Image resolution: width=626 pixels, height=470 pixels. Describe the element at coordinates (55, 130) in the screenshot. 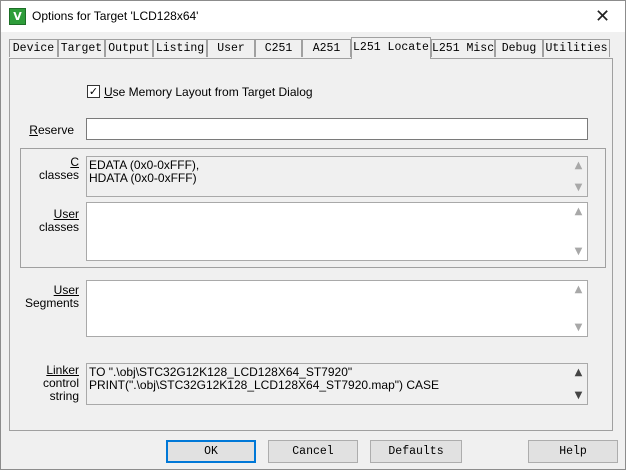

I see `reserve-label-text: eserve` at that location.